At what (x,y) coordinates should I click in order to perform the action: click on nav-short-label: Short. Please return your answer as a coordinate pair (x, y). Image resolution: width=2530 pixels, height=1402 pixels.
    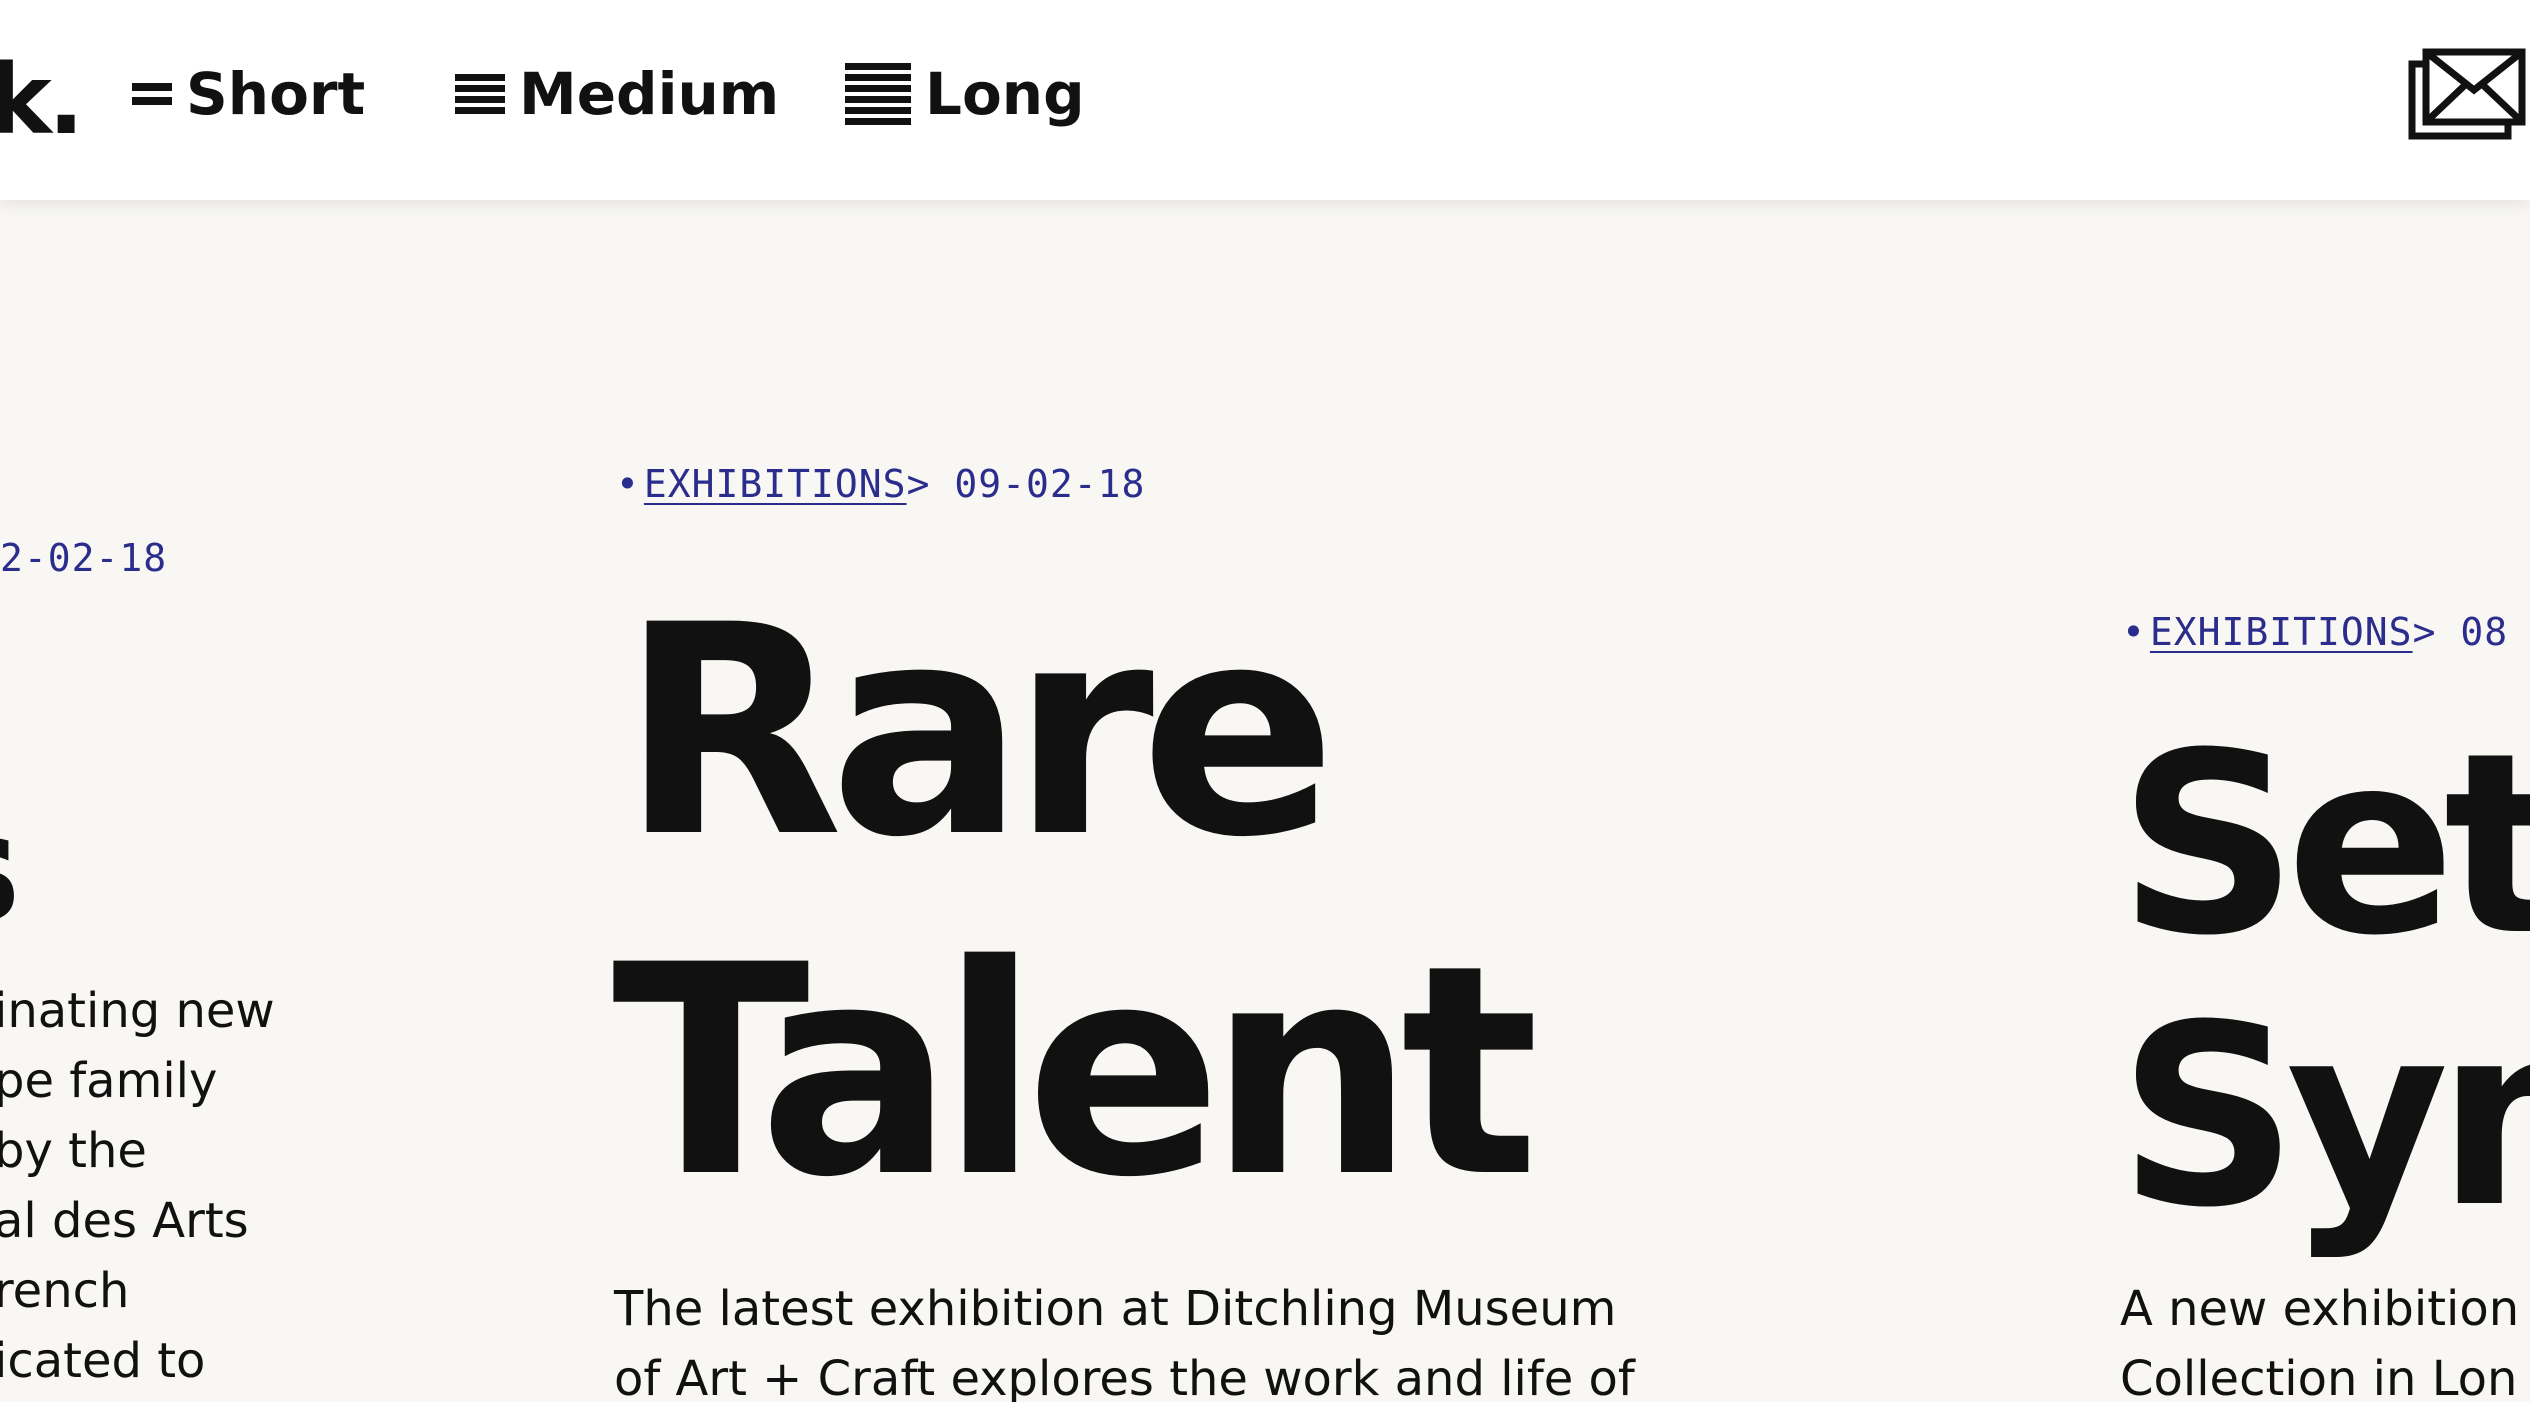
    Looking at the image, I should click on (276, 94).